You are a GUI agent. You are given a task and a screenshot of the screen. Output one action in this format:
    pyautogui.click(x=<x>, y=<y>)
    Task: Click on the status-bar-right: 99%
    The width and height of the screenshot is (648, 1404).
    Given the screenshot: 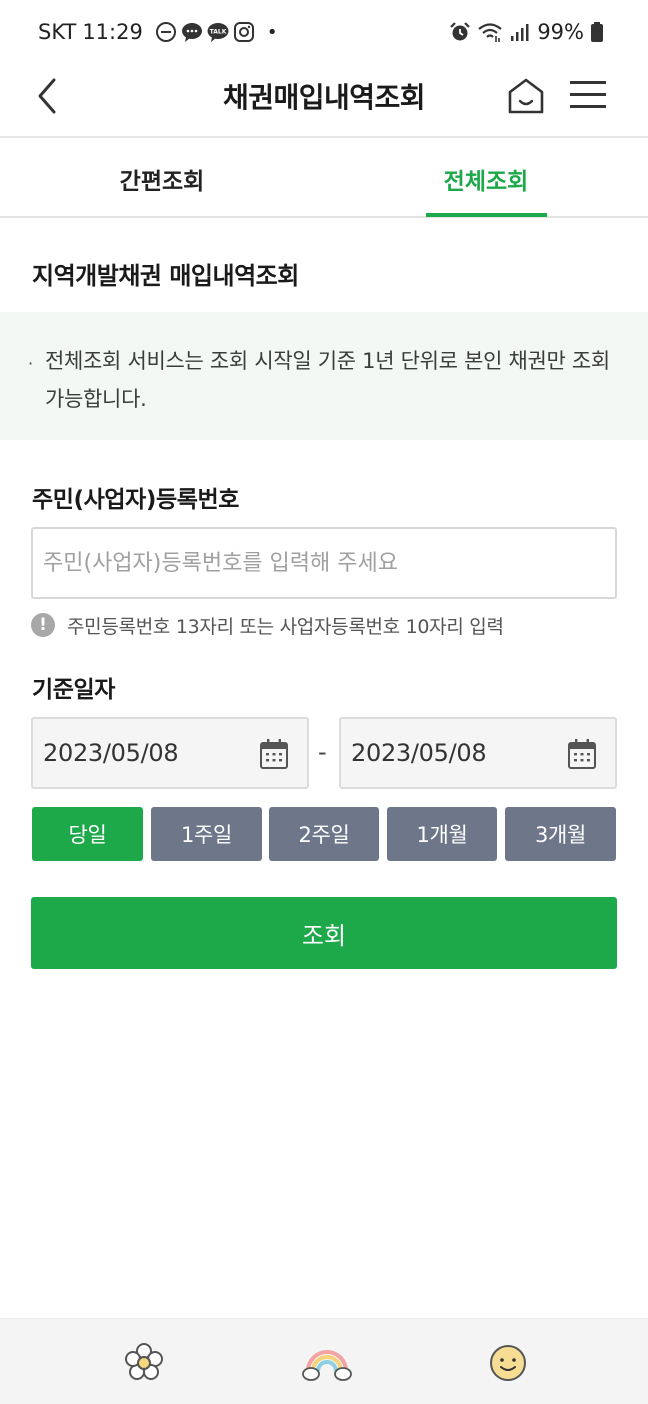 What is the action you would take?
    pyautogui.click(x=526, y=32)
    